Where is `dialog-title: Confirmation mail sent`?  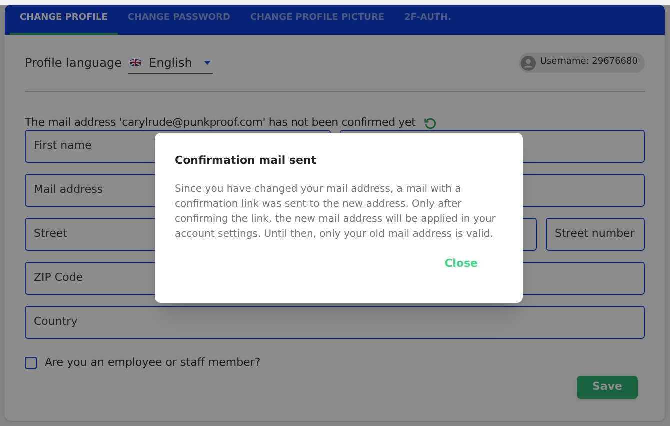
dialog-title: Confirmation mail sent is located at coordinates (246, 161).